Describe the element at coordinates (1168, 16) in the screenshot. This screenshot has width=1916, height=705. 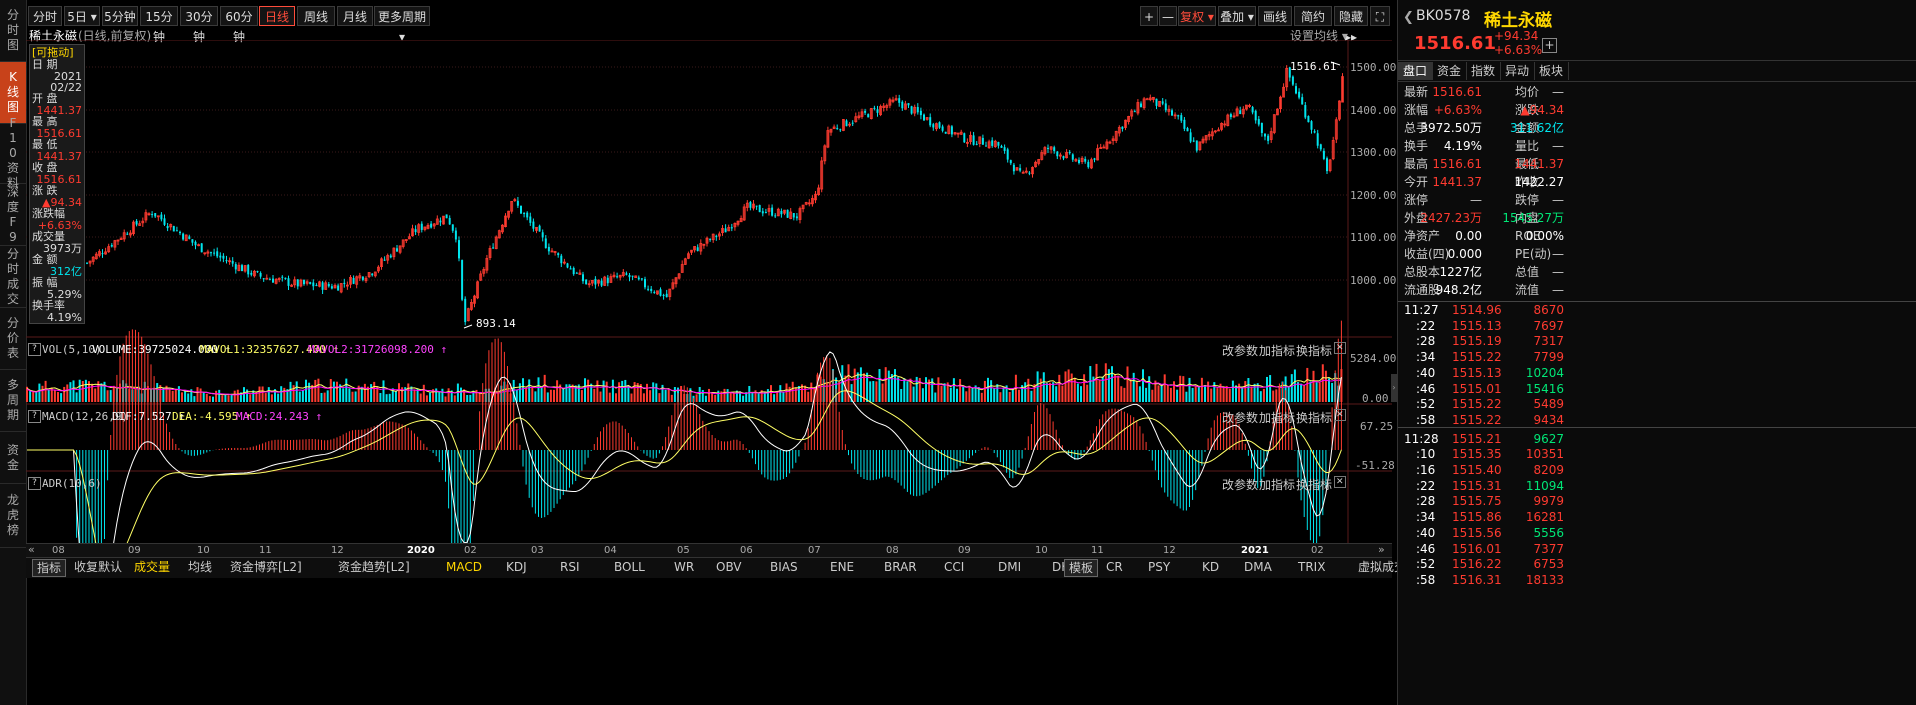
I see `zoom-out-button: —` at that location.